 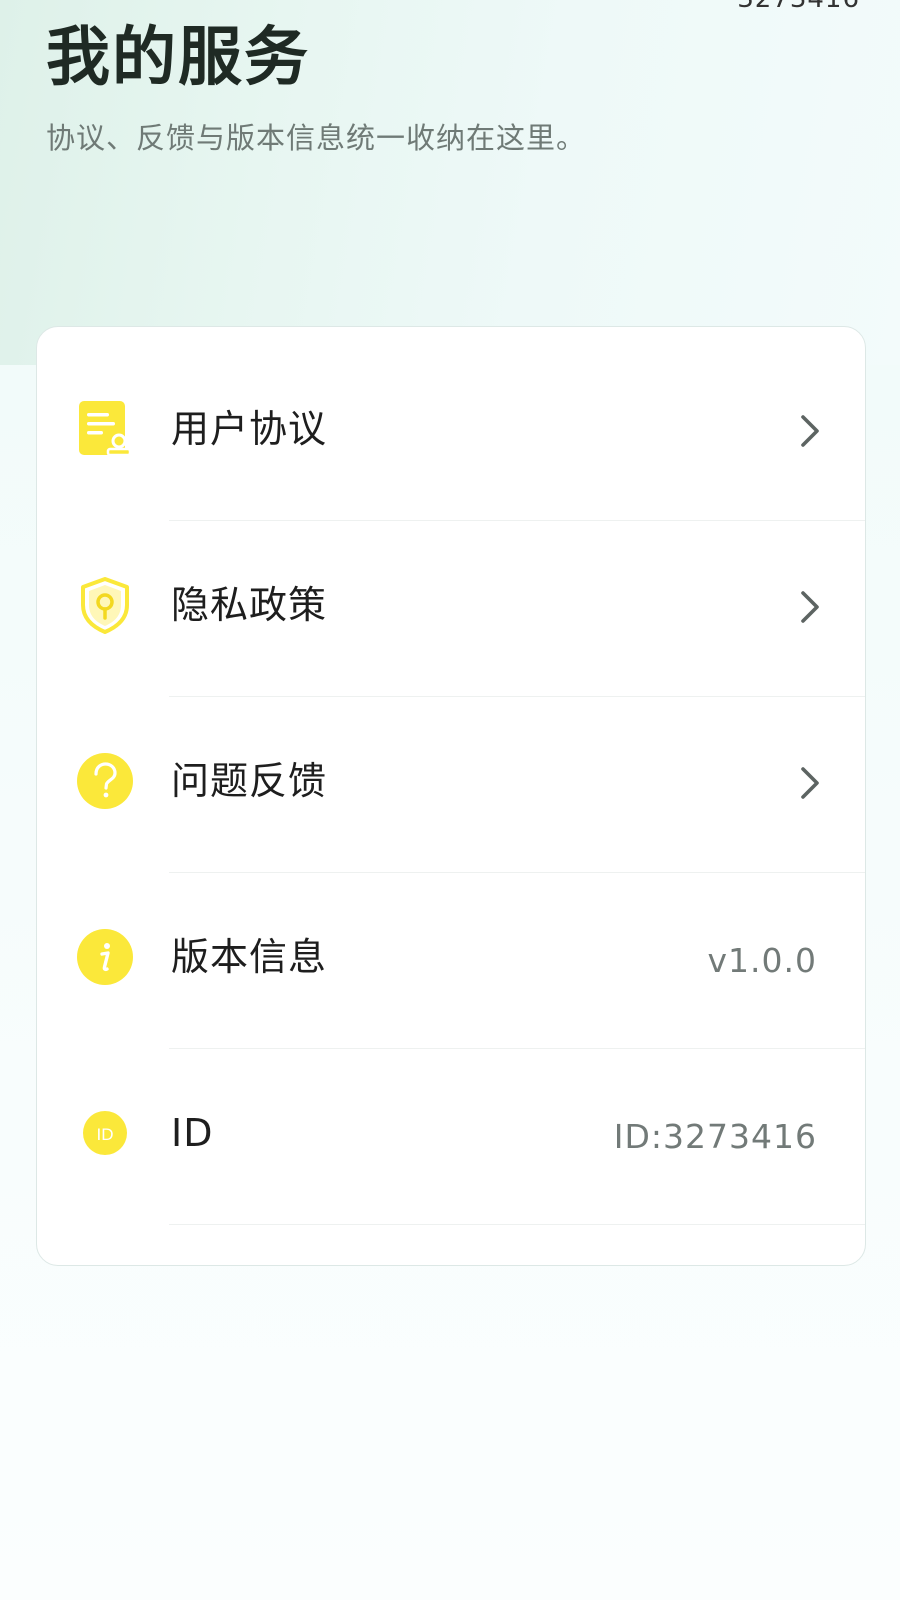 I want to click on menu-item-label: 问题反馈, so click(x=249, y=781).